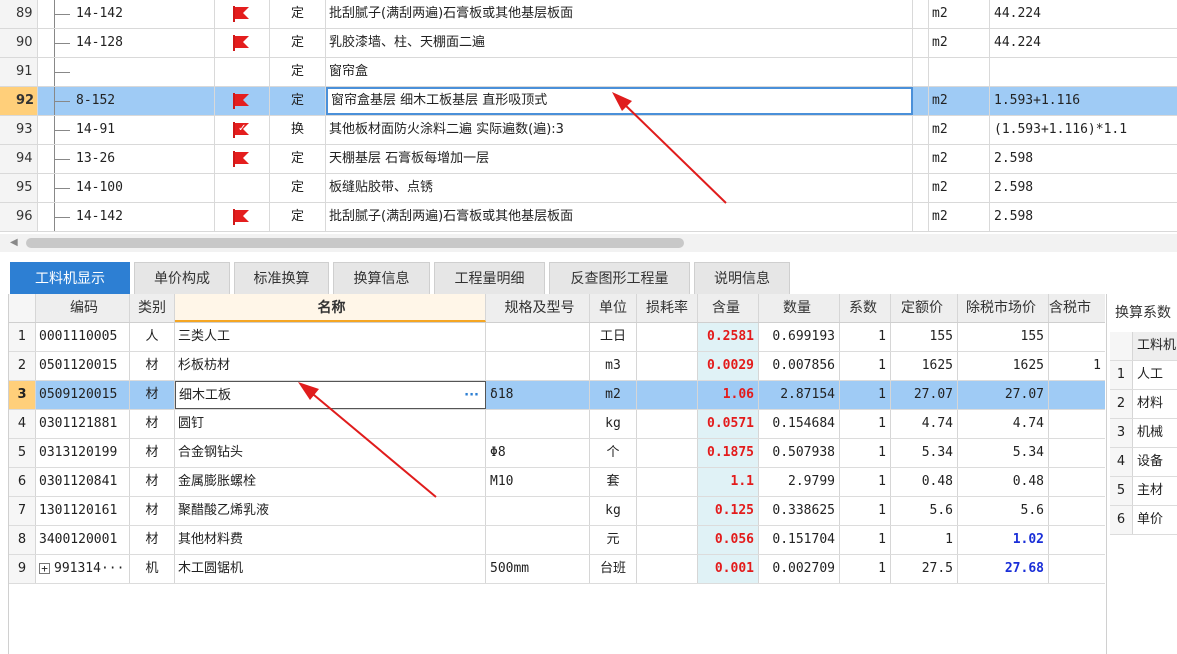 This screenshot has height=654, width=1177. What do you see at coordinates (22, 569) in the screenshot?
I see `row-index: 9` at bounding box center [22, 569].